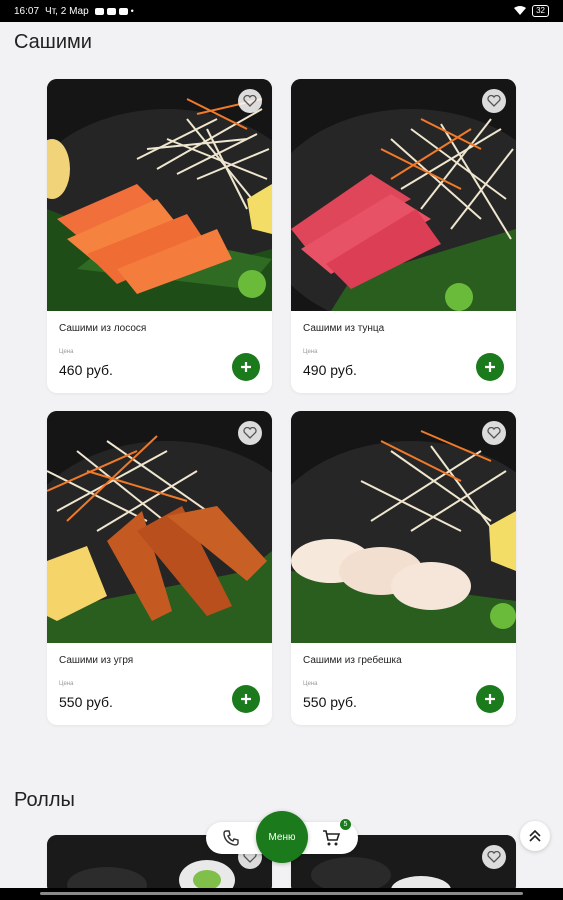 This screenshot has height=900, width=563. What do you see at coordinates (352, 660) in the screenshot?
I see `product-name: Сашими из гребешка` at bounding box center [352, 660].